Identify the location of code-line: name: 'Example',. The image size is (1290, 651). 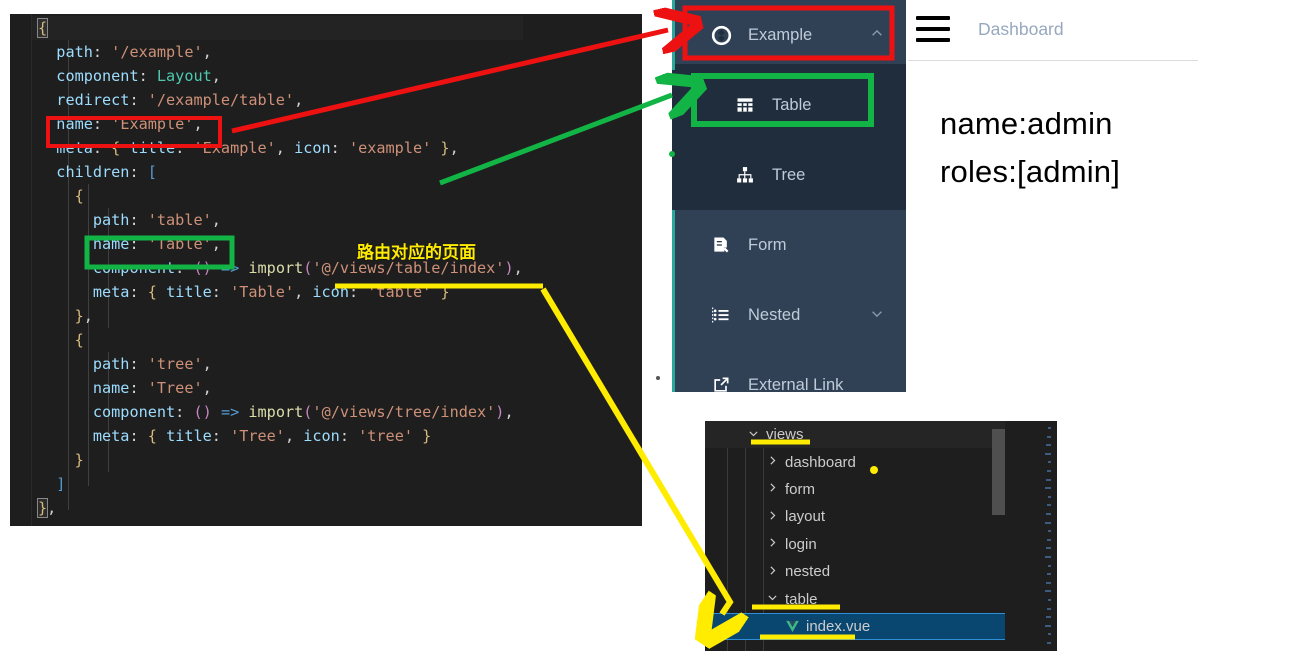
(129, 124).